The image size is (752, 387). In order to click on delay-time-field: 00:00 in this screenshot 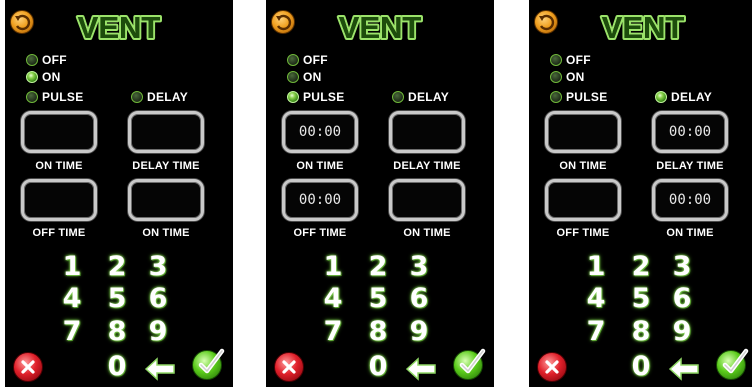, I will do `click(690, 132)`.